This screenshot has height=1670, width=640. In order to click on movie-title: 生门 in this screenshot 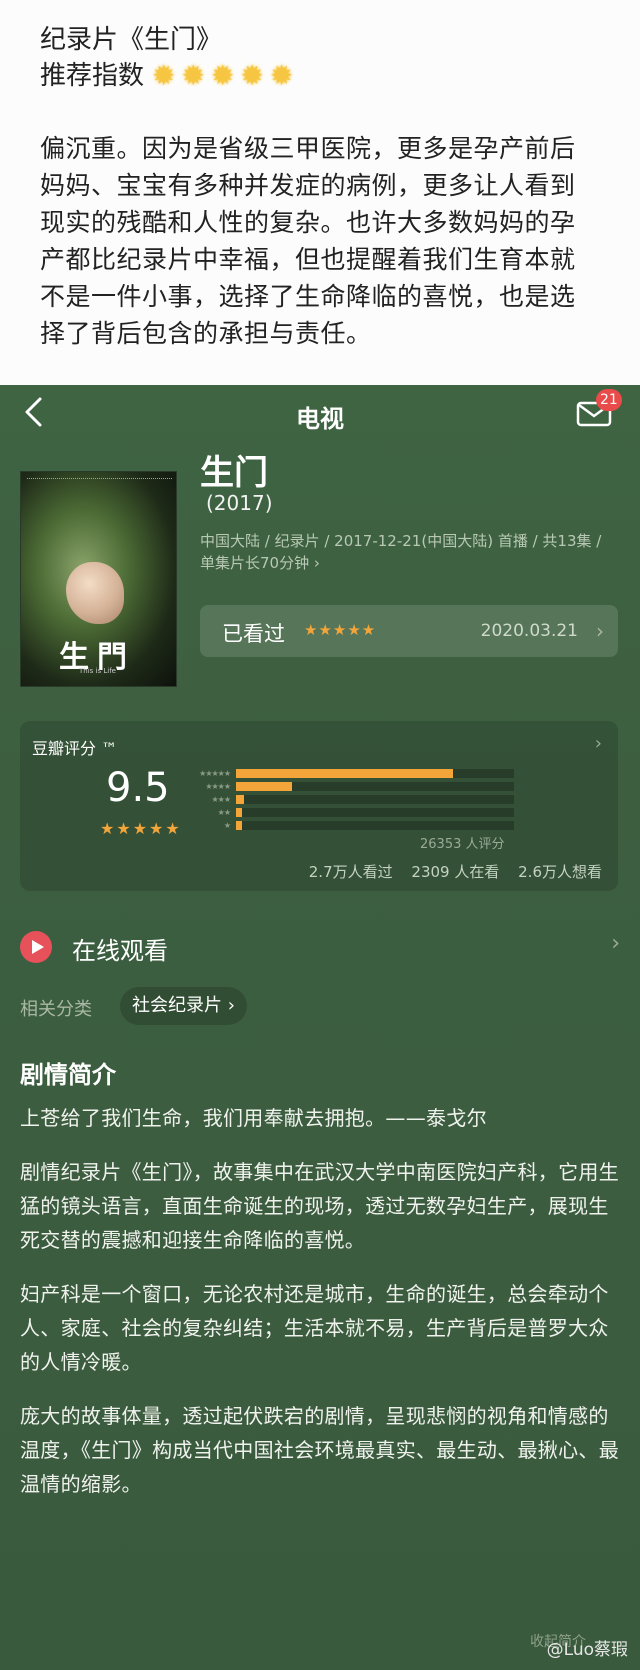, I will do `click(234, 473)`.